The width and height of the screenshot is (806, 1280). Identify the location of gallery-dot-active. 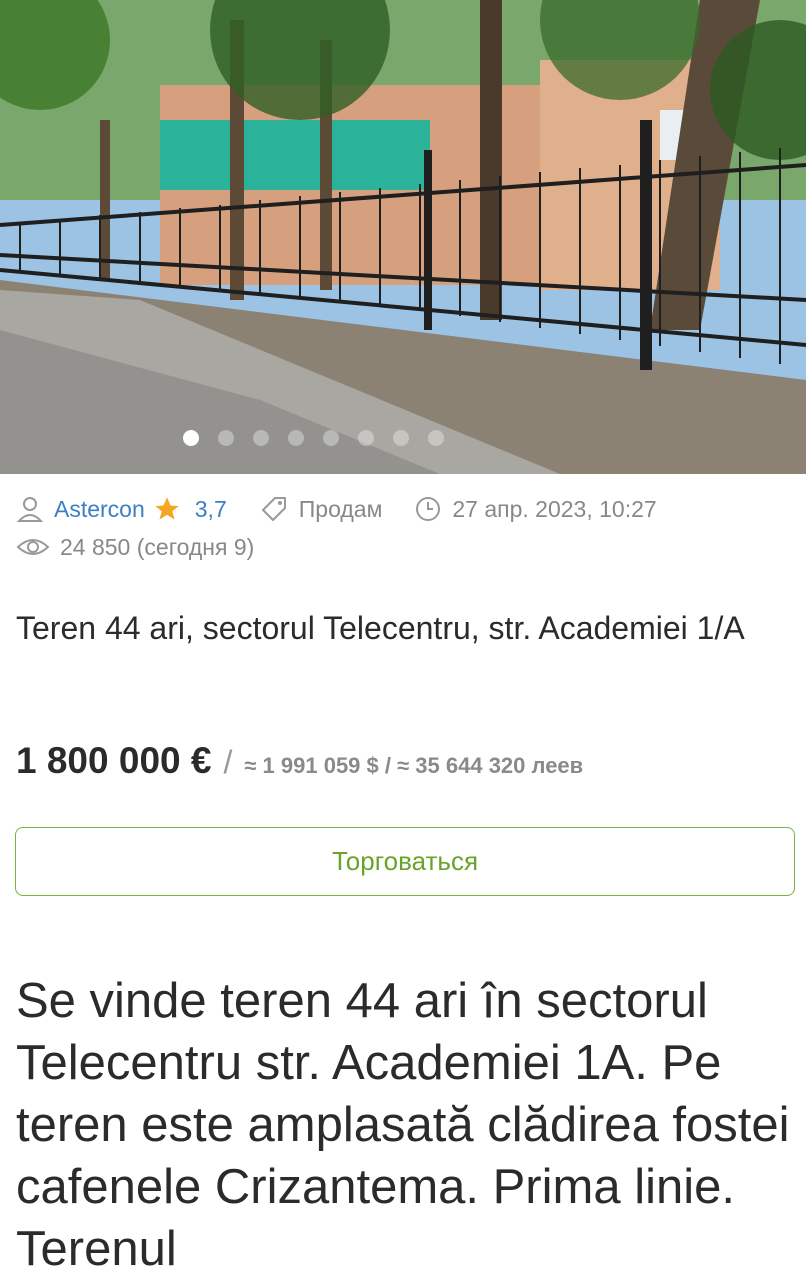
(191, 438).